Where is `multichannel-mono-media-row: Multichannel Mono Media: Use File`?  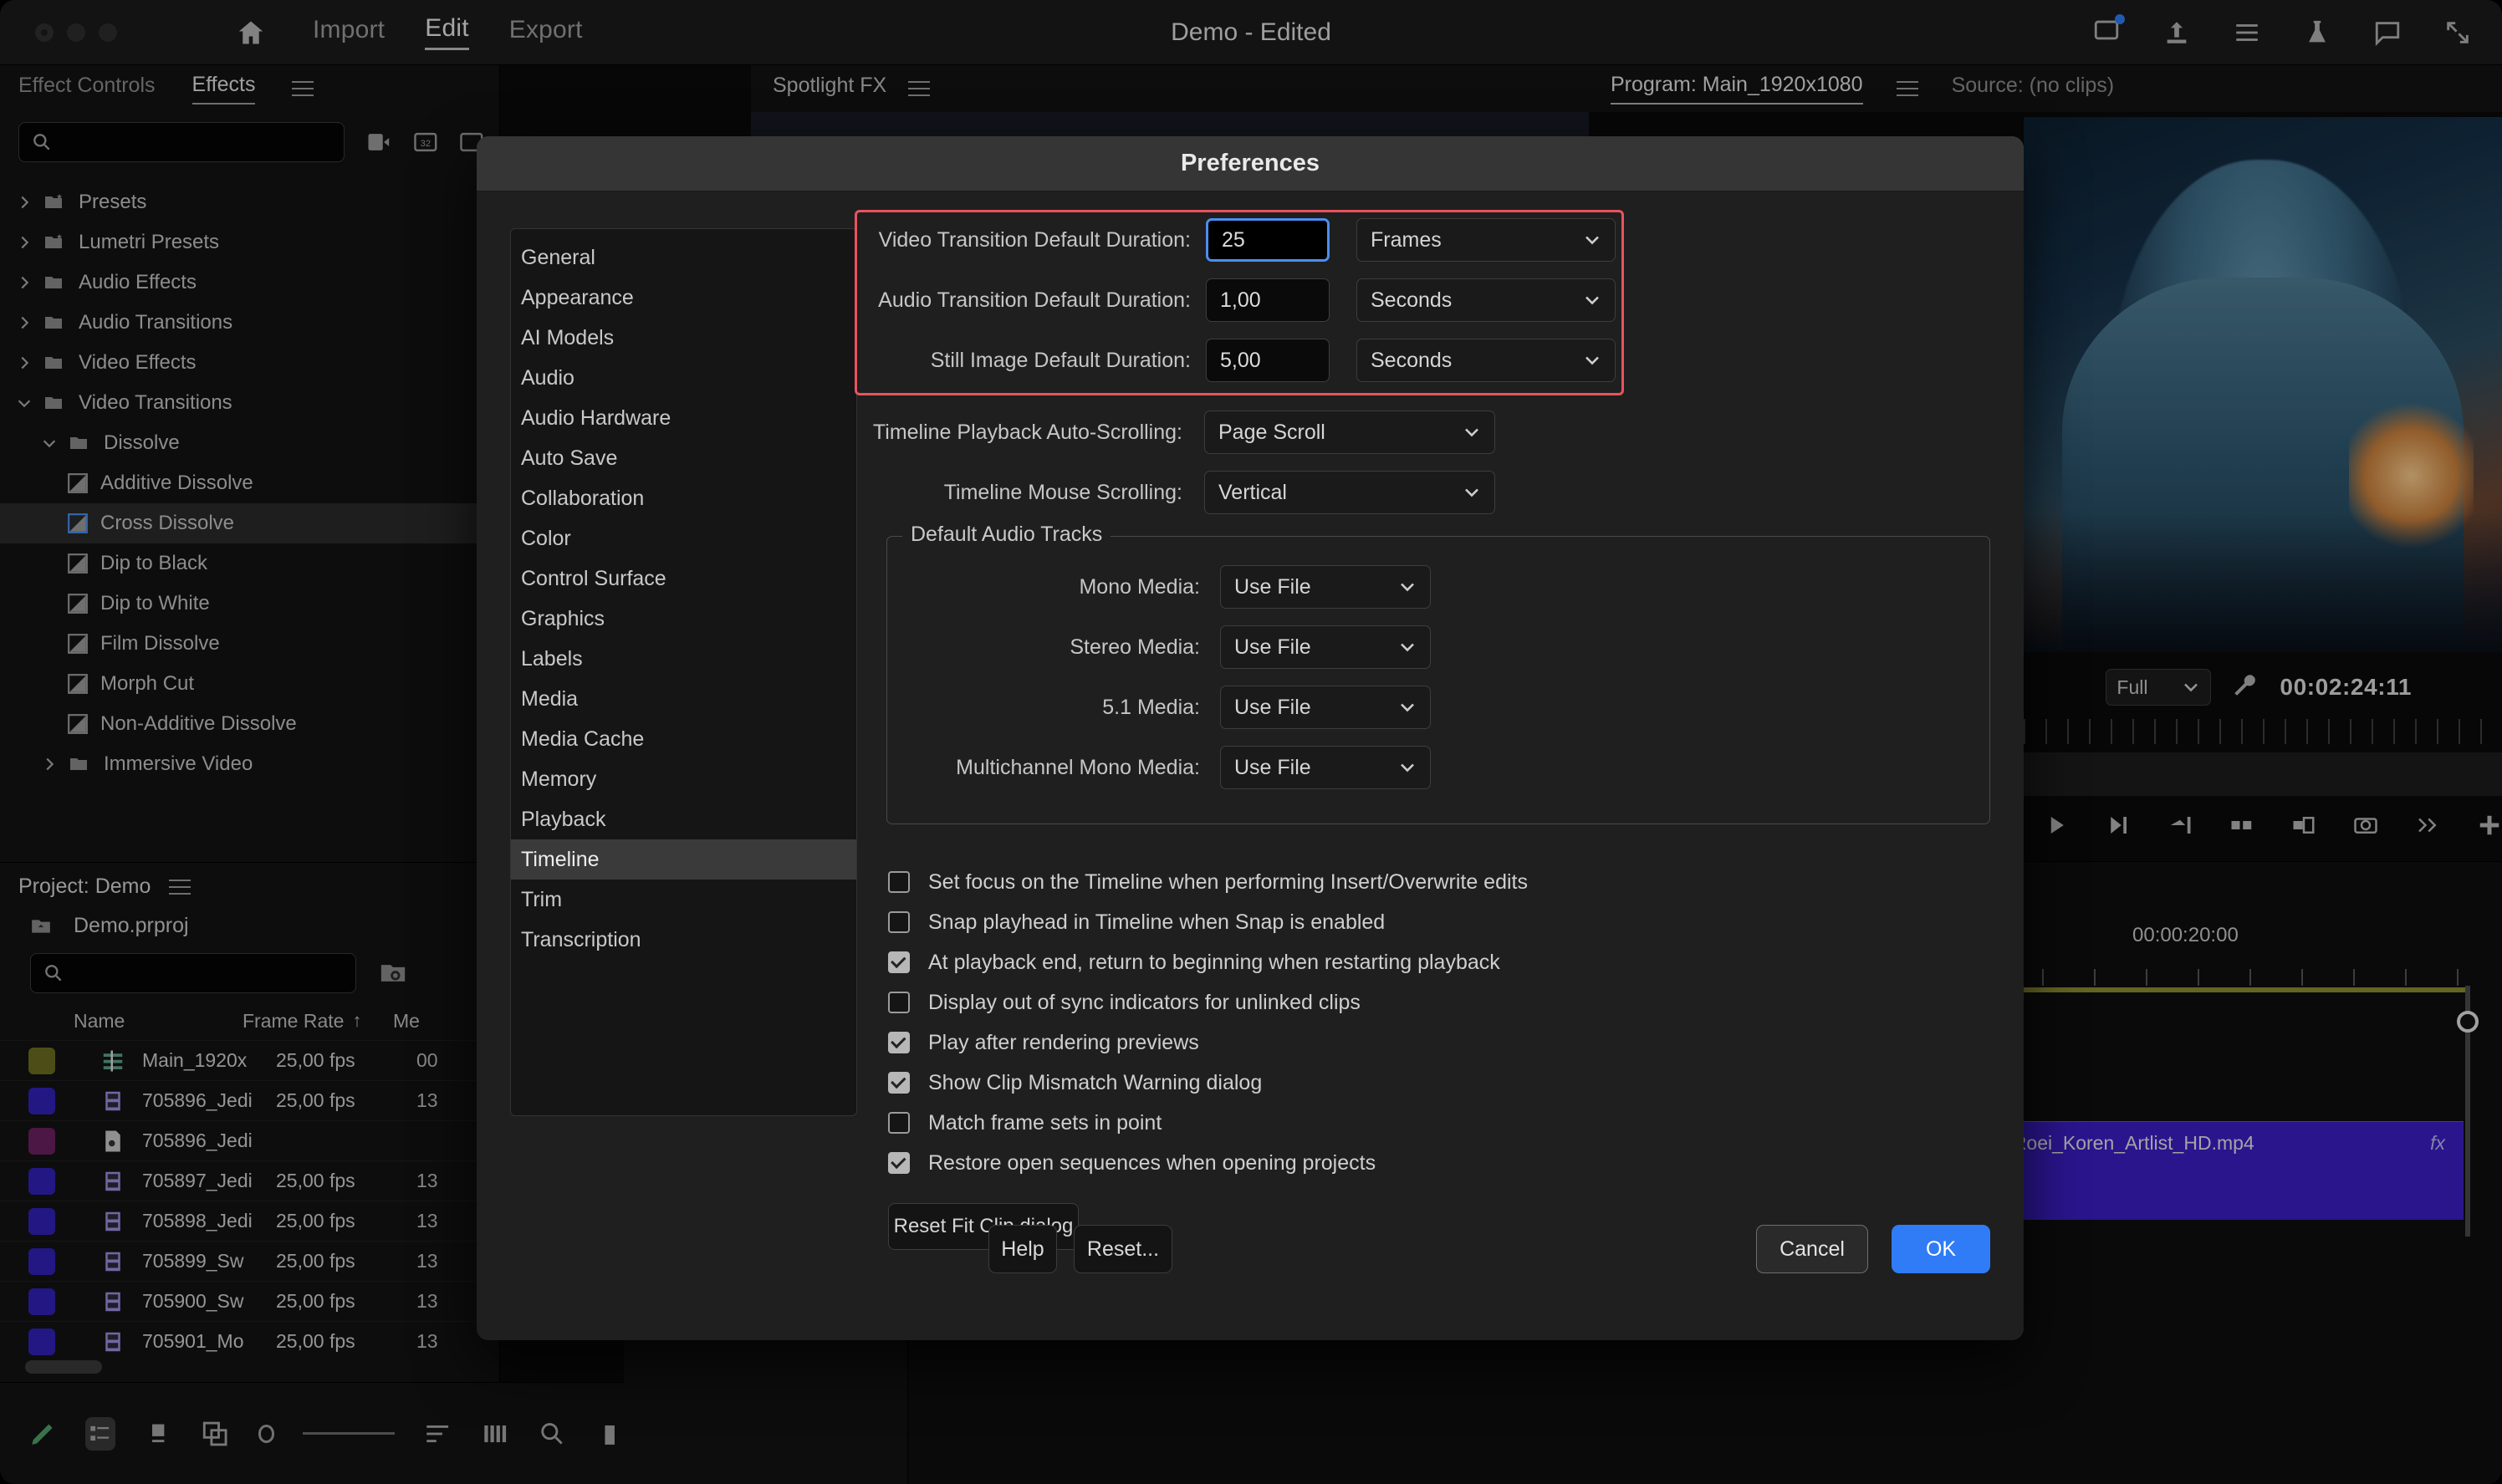
multichannel-mono-media-row: Multichannel Mono Media: Use File is located at coordinates (1438, 767).